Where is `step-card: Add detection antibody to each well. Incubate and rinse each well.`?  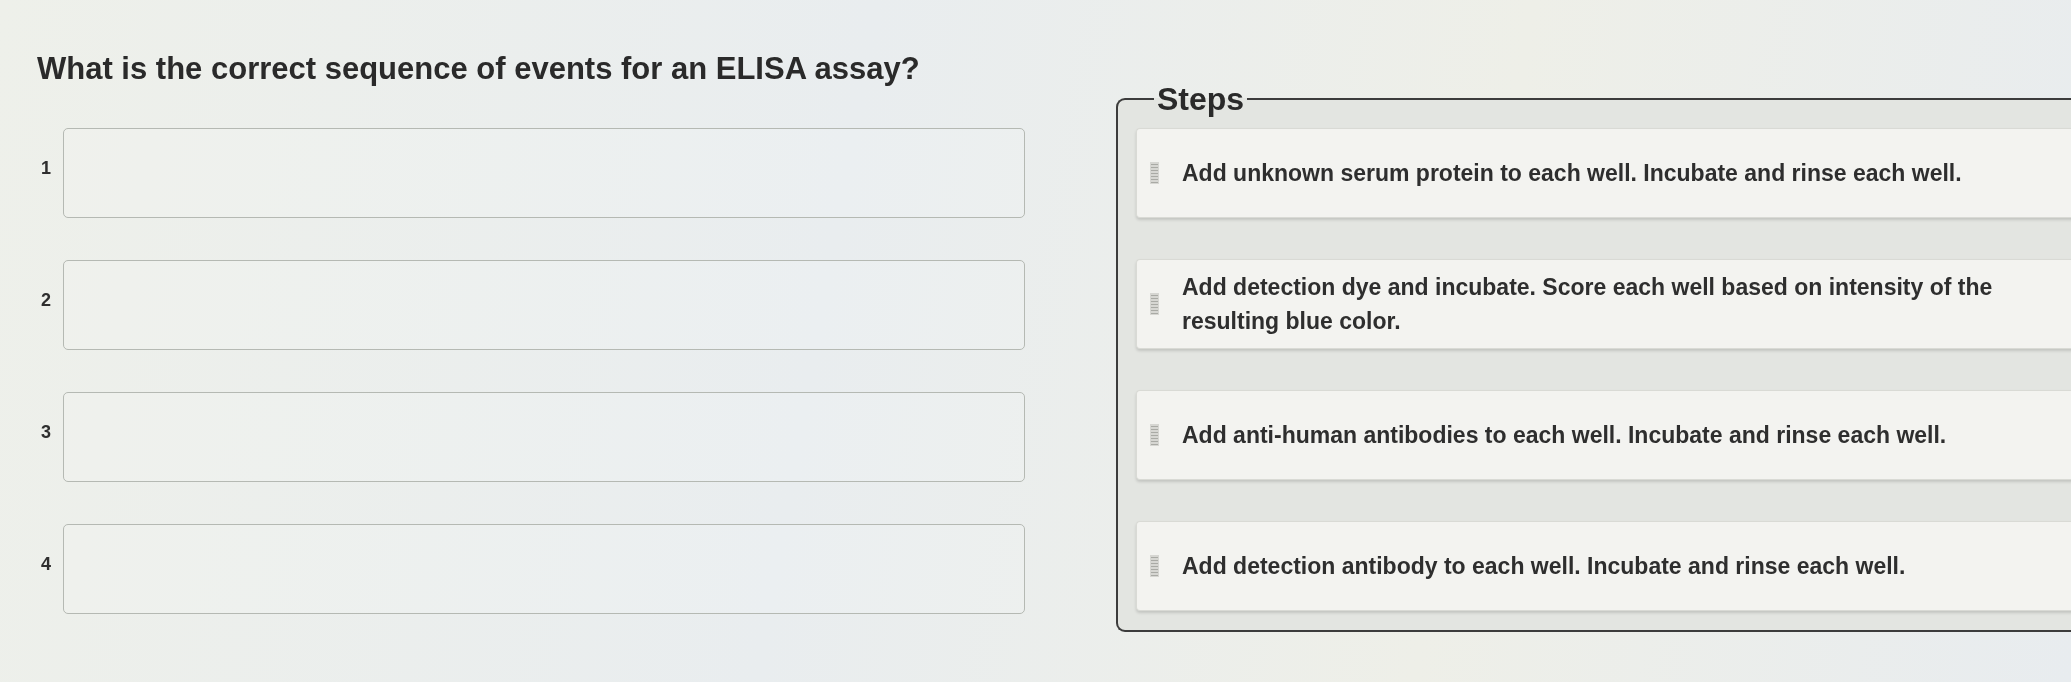 step-card: Add detection antibody to each well. Incubate and rinse each well. is located at coordinates (1603, 566).